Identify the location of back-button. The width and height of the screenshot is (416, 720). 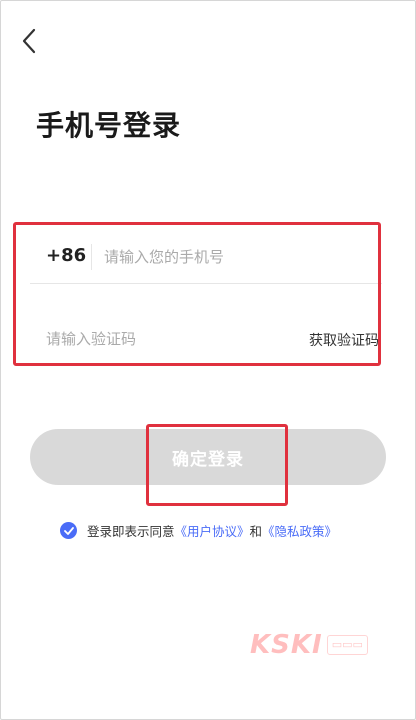
(29, 41).